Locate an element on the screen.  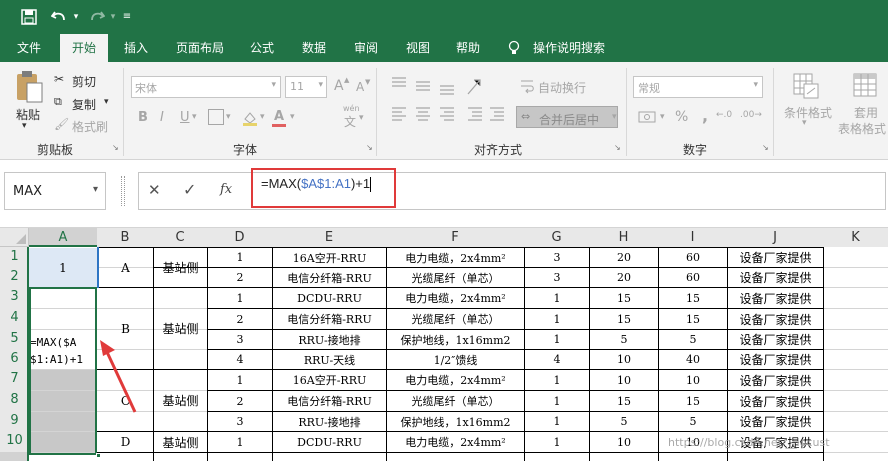
cell-f9: 保护地线，1x16mm2 is located at coordinates (455, 421).